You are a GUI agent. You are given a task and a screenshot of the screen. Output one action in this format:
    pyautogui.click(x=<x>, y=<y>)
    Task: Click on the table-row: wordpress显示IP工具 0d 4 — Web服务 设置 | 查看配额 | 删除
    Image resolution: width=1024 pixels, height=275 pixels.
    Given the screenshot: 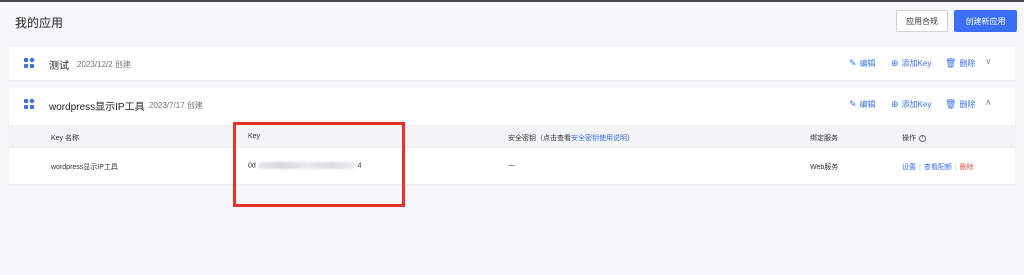 What is the action you would take?
    pyautogui.click(x=512, y=165)
    